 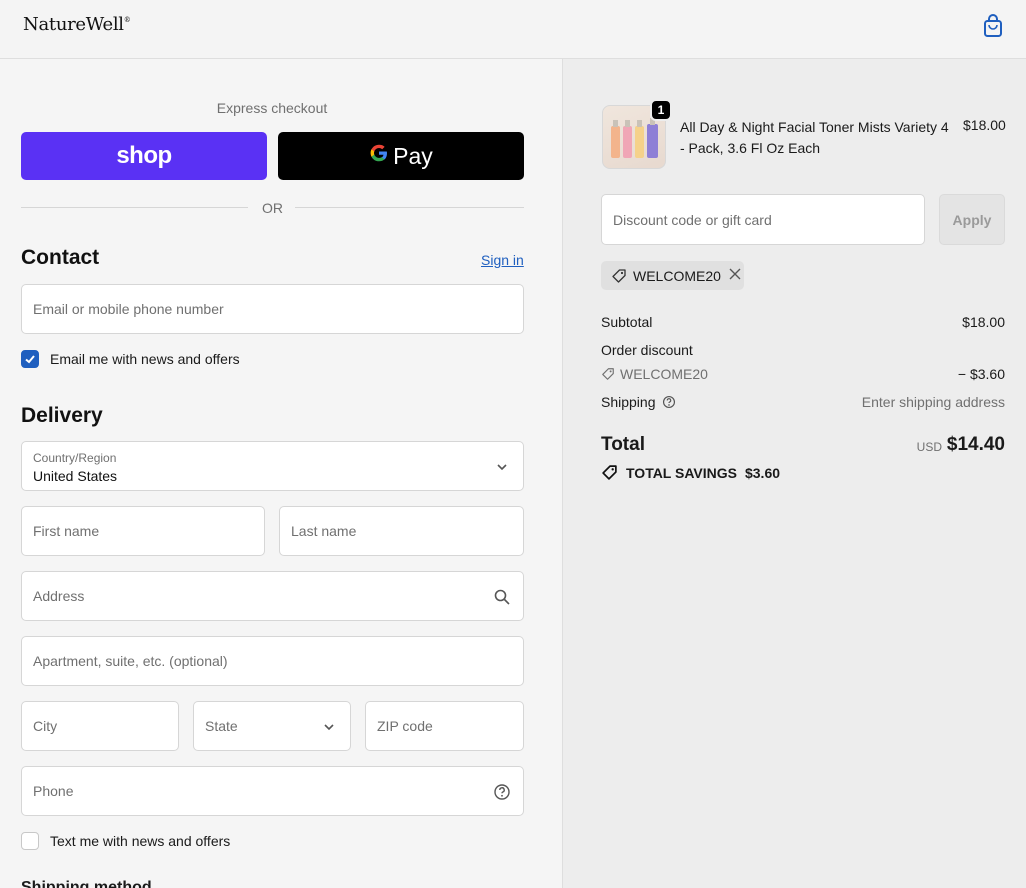 What do you see at coordinates (86, 883) in the screenshot?
I see `shipping-method-title: Shipping method` at bounding box center [86, 883].